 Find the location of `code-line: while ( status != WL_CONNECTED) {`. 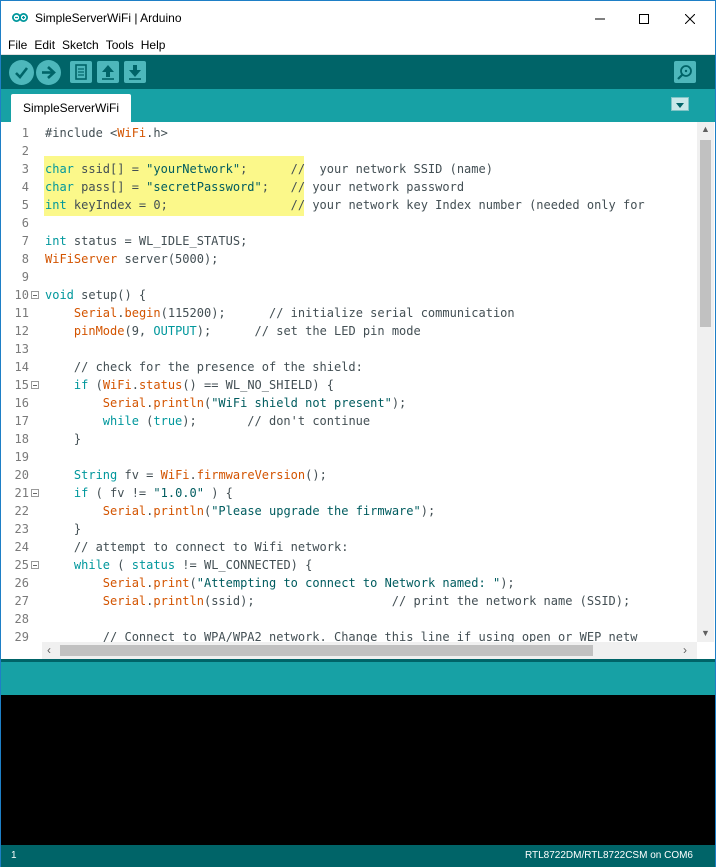

code-line: while ( status != WL_CONNECTED) { is located at coordinates (178, 565).